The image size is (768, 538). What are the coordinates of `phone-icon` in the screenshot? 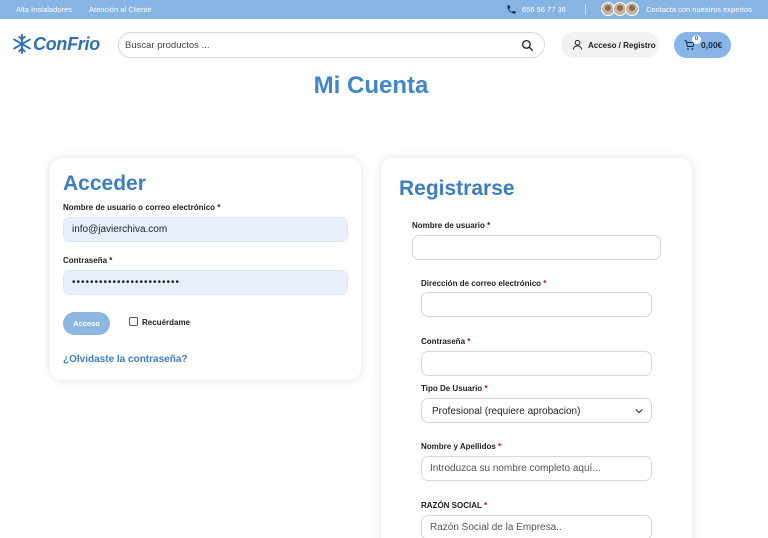 It's located at (511, 9).